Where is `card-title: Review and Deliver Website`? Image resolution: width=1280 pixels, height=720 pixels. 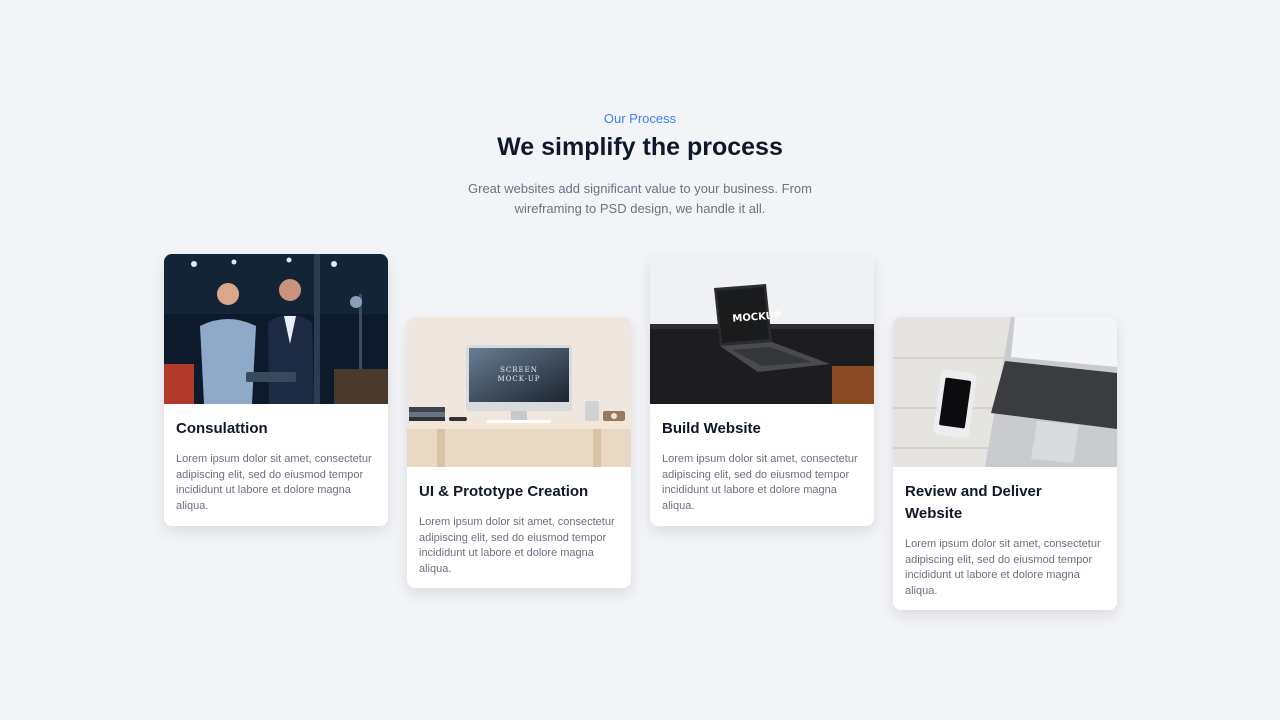
card-title: Review and Deliver Website is located at coordinates (973, 502).